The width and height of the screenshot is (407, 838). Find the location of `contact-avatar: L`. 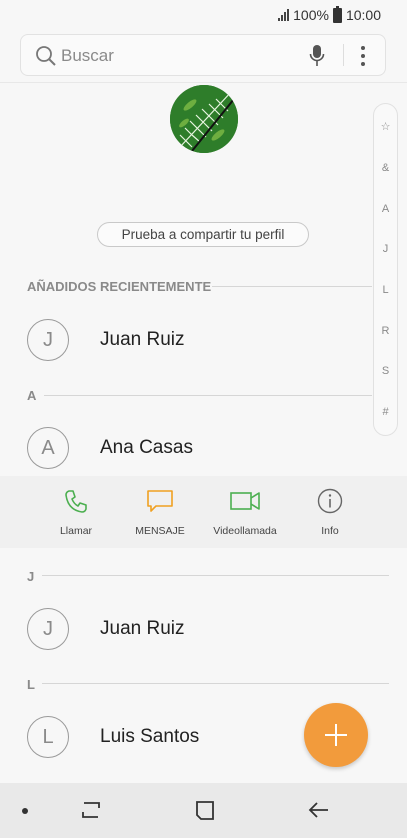

contact-avatar: L is located at coordinates (48, 737).